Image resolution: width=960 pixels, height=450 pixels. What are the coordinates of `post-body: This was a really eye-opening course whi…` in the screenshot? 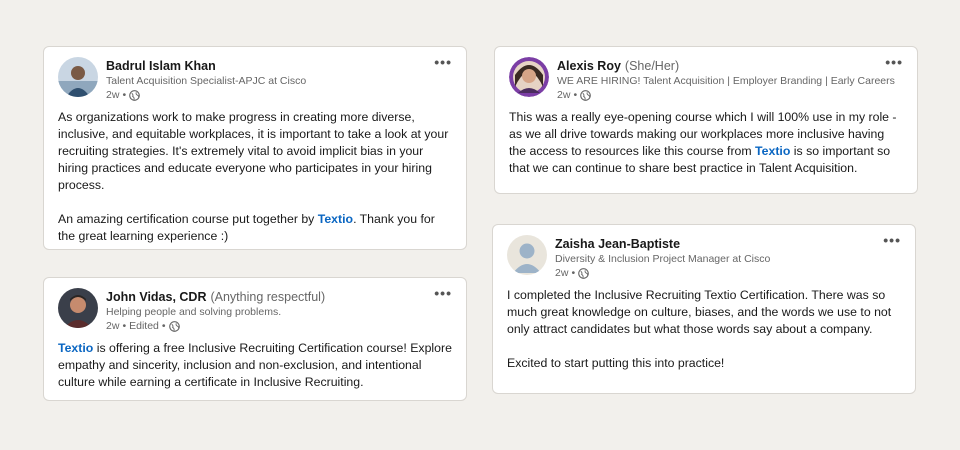 It's located at (706, 143).